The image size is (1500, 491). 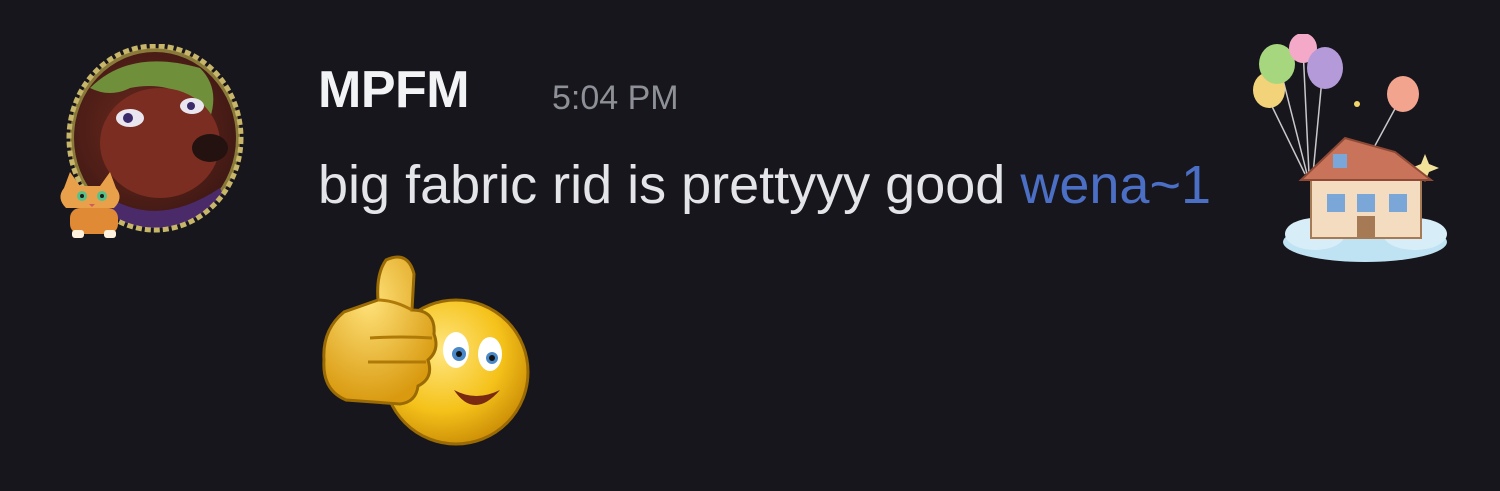 What do you see at coordinates (662, 185) in the screenshot?
I see `message-text: big fabric rid is prettyyy good` at bounding box center [662, 185].